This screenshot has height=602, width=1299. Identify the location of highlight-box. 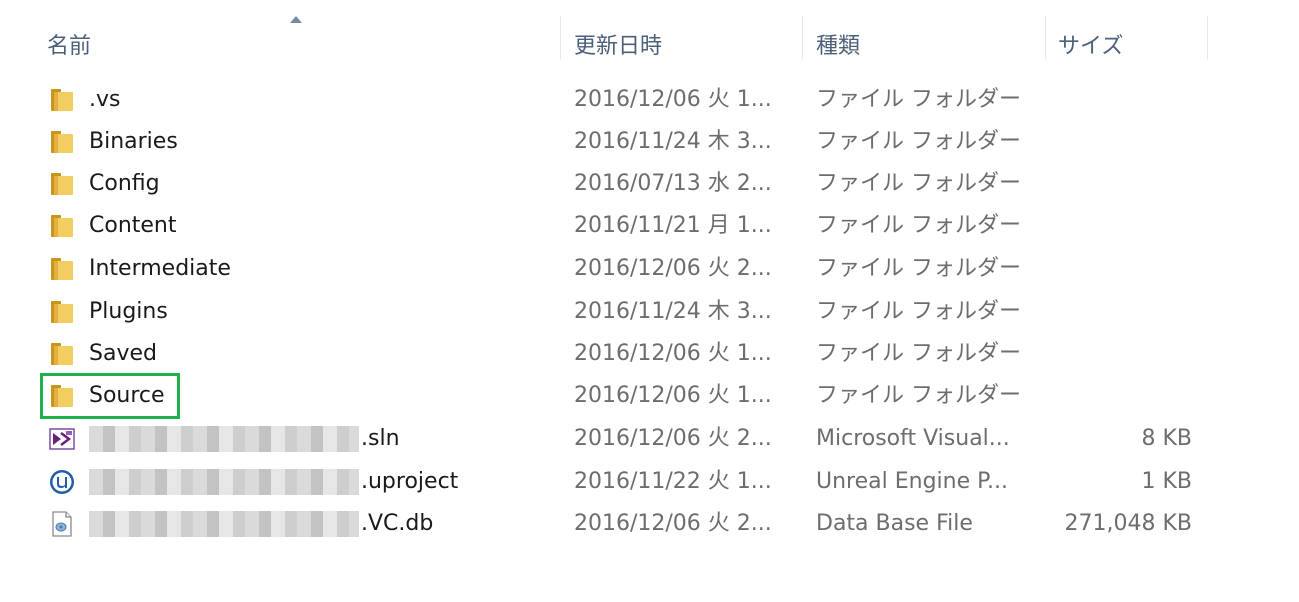
(110, 396).